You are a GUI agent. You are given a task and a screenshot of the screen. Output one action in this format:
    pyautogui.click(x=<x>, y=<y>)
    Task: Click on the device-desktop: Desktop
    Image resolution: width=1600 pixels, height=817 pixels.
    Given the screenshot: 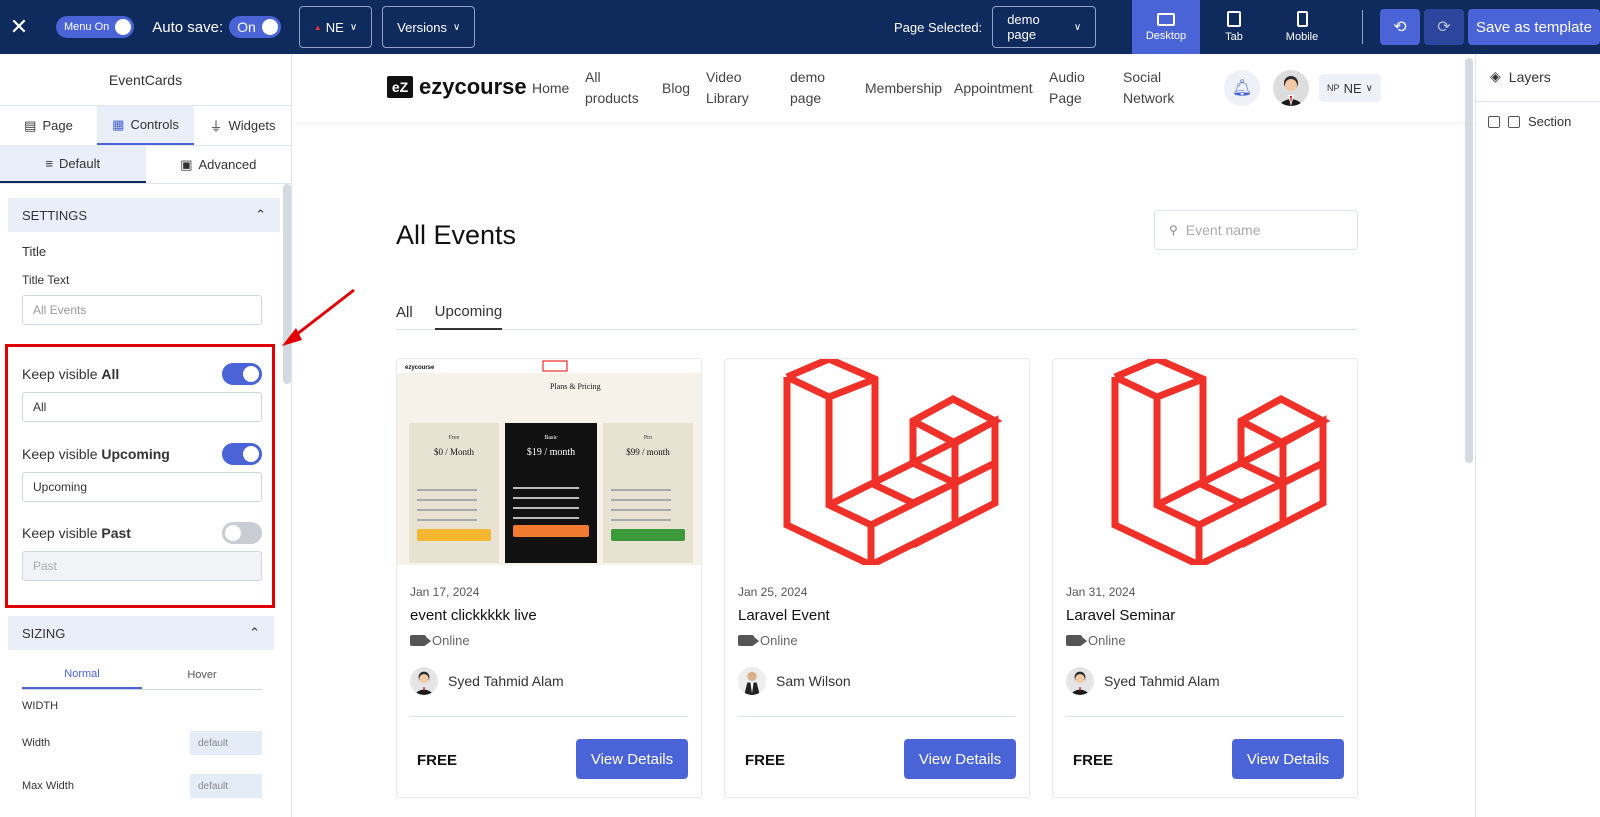 What is the action you would take?
    pyautogui.click(x=1166, y=27)
    